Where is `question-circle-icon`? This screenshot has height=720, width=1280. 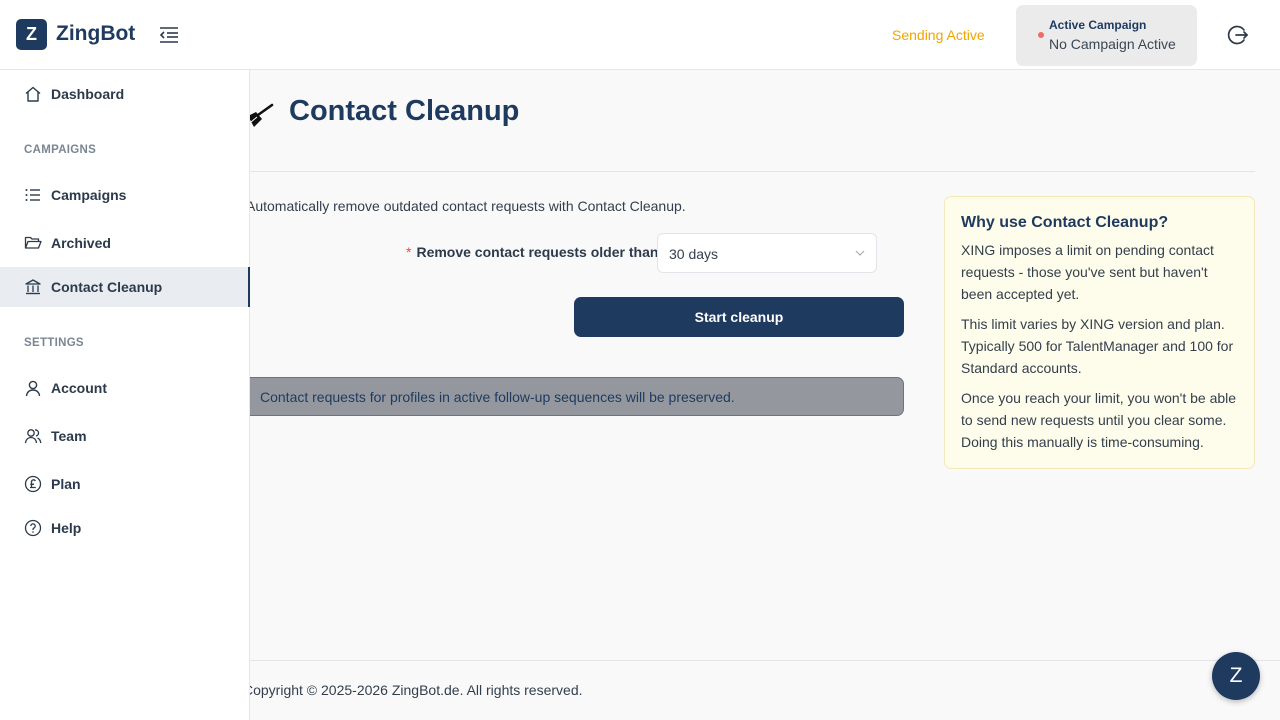
question-circle-icon is located at coordinates (33, 528).